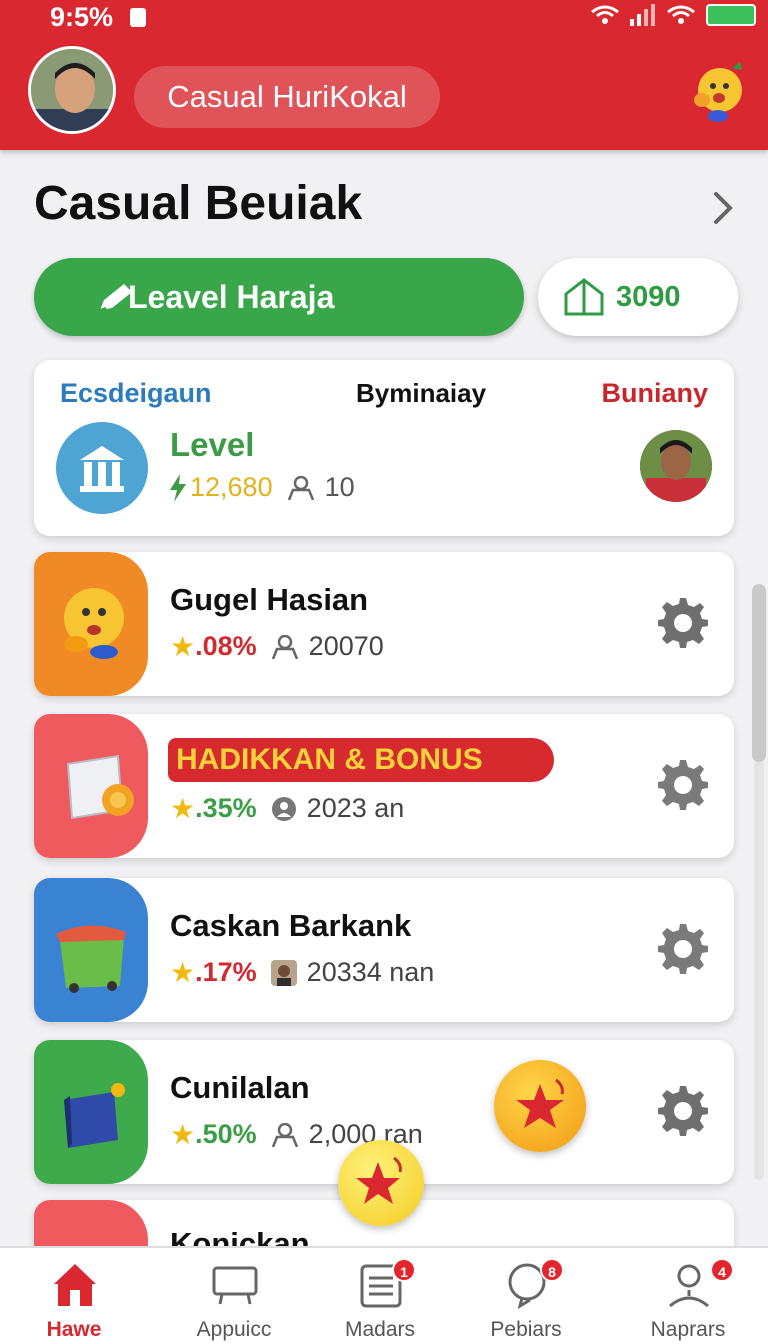 The width and height of the screenshot is (768, 1344). I want to click on nav-label: Hawe, so click(74, 1329).